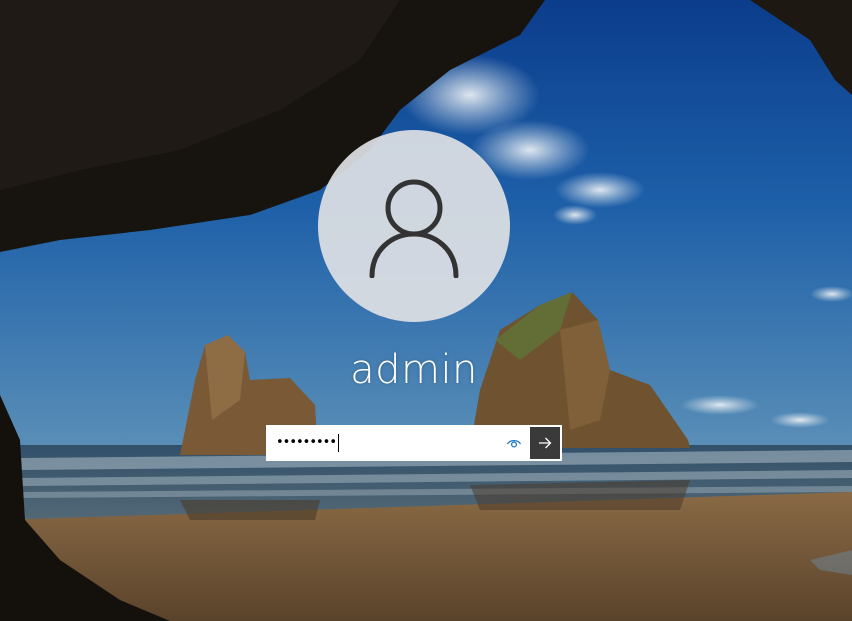 This screenshot has height=621, width=852. I want to click on user-silhouette-icon, so click(414, 228).